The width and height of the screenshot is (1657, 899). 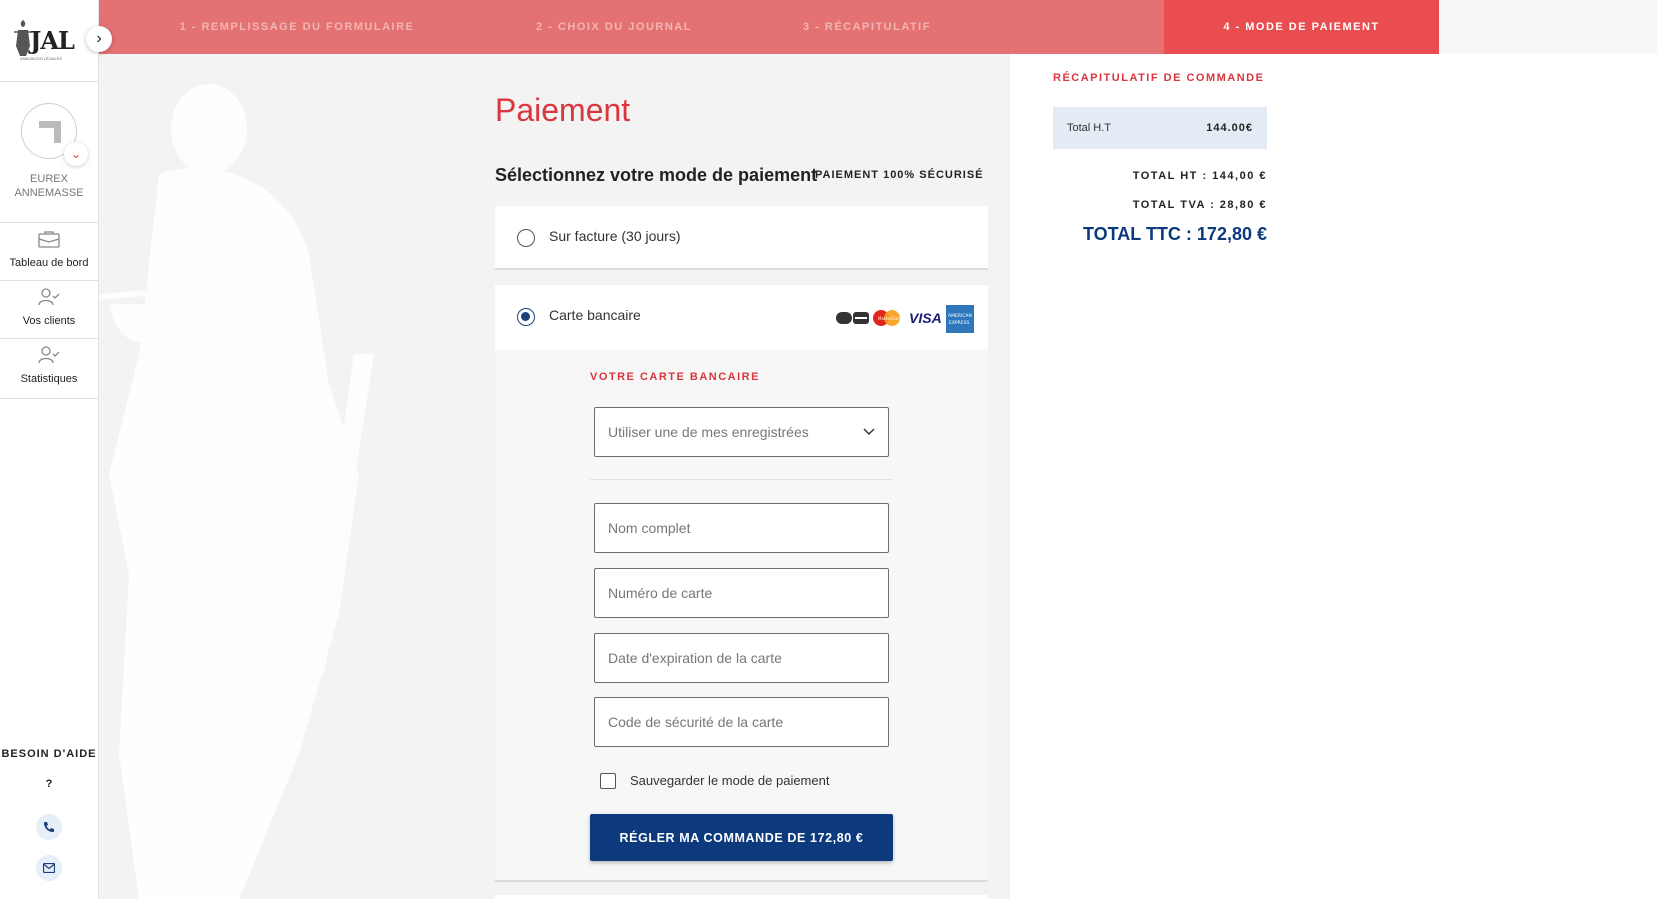 I want to click on sidebar-item-statistics: Statistiques, so click(x=49, y=365).